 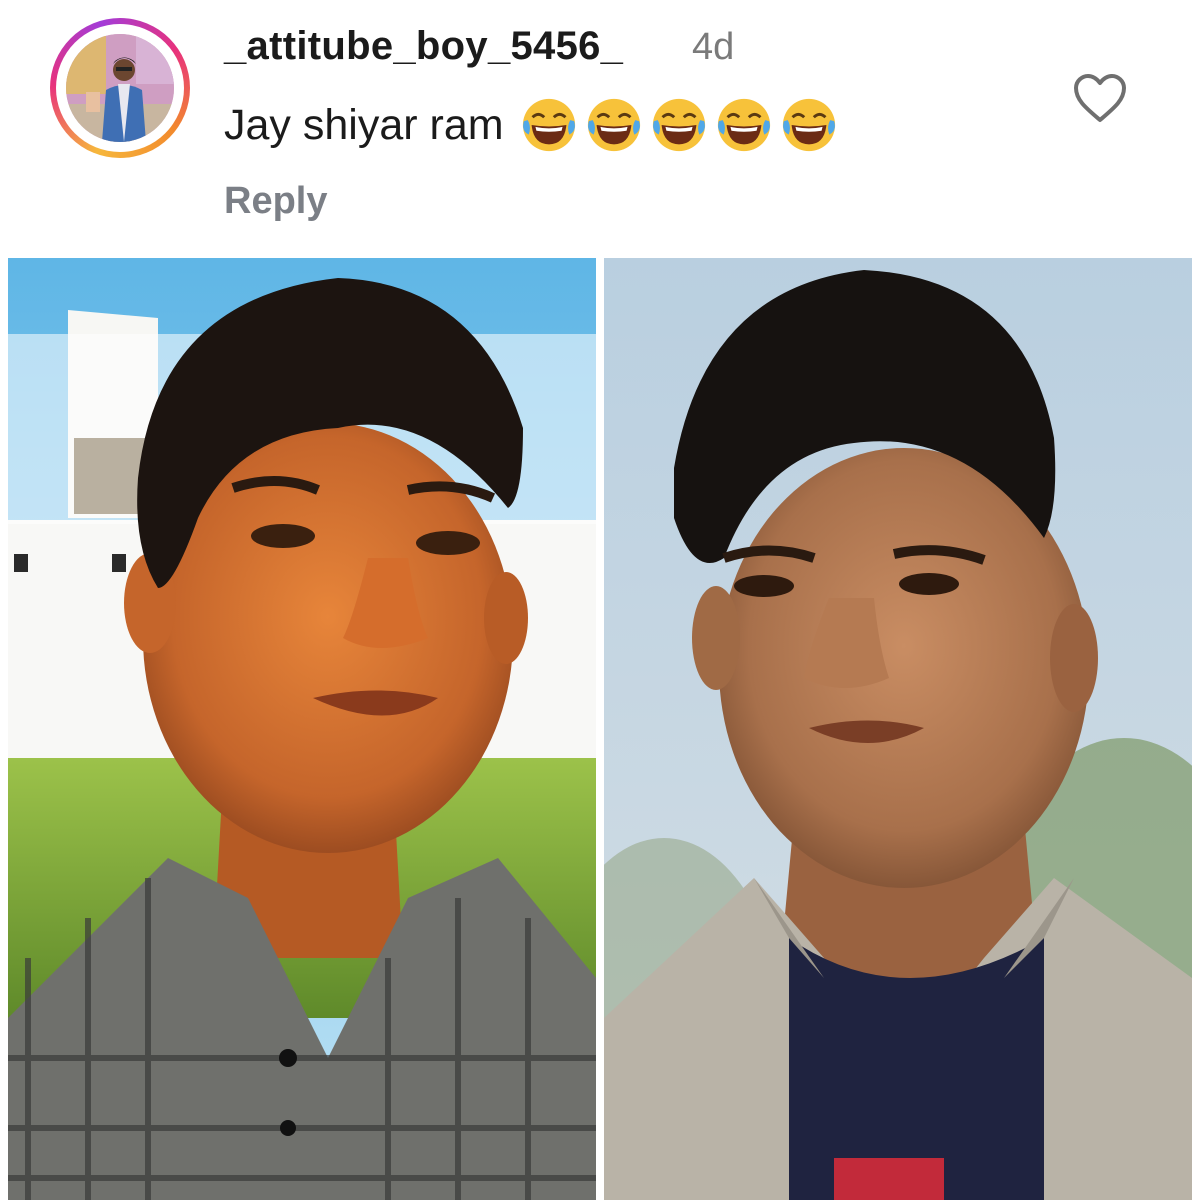 What do you see at coordinates (713, 47) in the screenshot?
I see `timestamp: 4d` at bounding box center [713, 47].